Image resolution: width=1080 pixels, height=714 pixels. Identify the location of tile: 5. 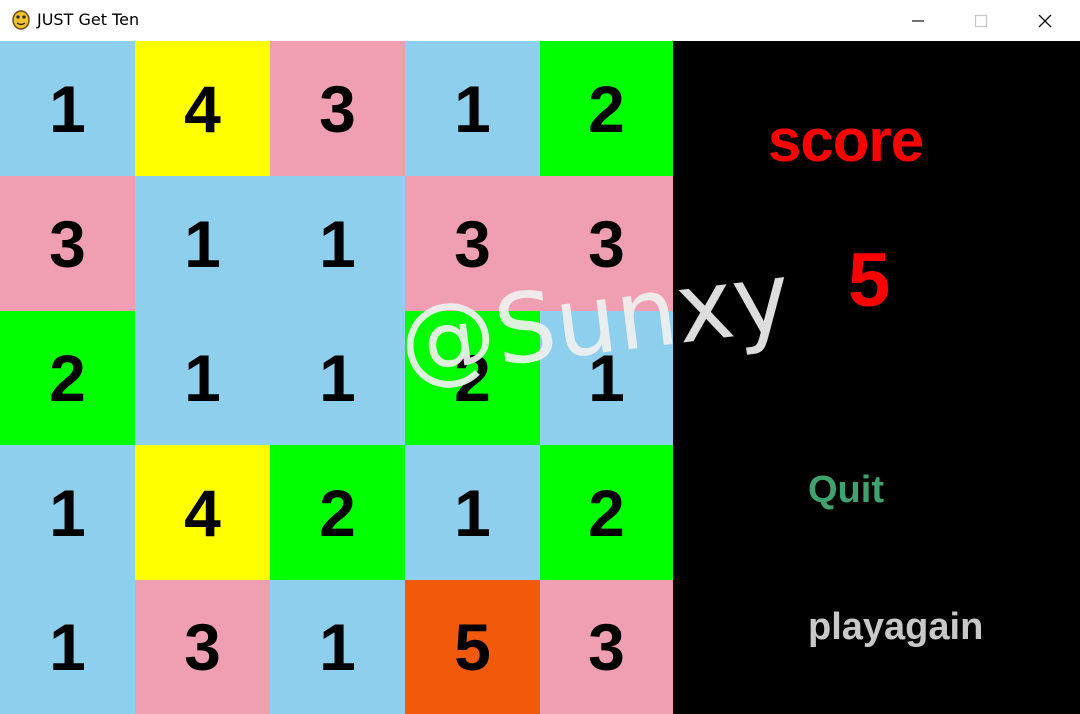
(472, 647).